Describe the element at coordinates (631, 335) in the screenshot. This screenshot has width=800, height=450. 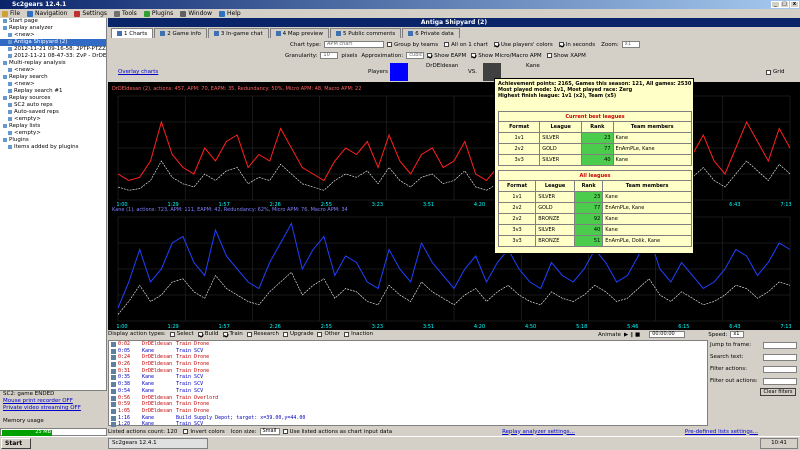
I see `pause-icon: ‖` at that location.